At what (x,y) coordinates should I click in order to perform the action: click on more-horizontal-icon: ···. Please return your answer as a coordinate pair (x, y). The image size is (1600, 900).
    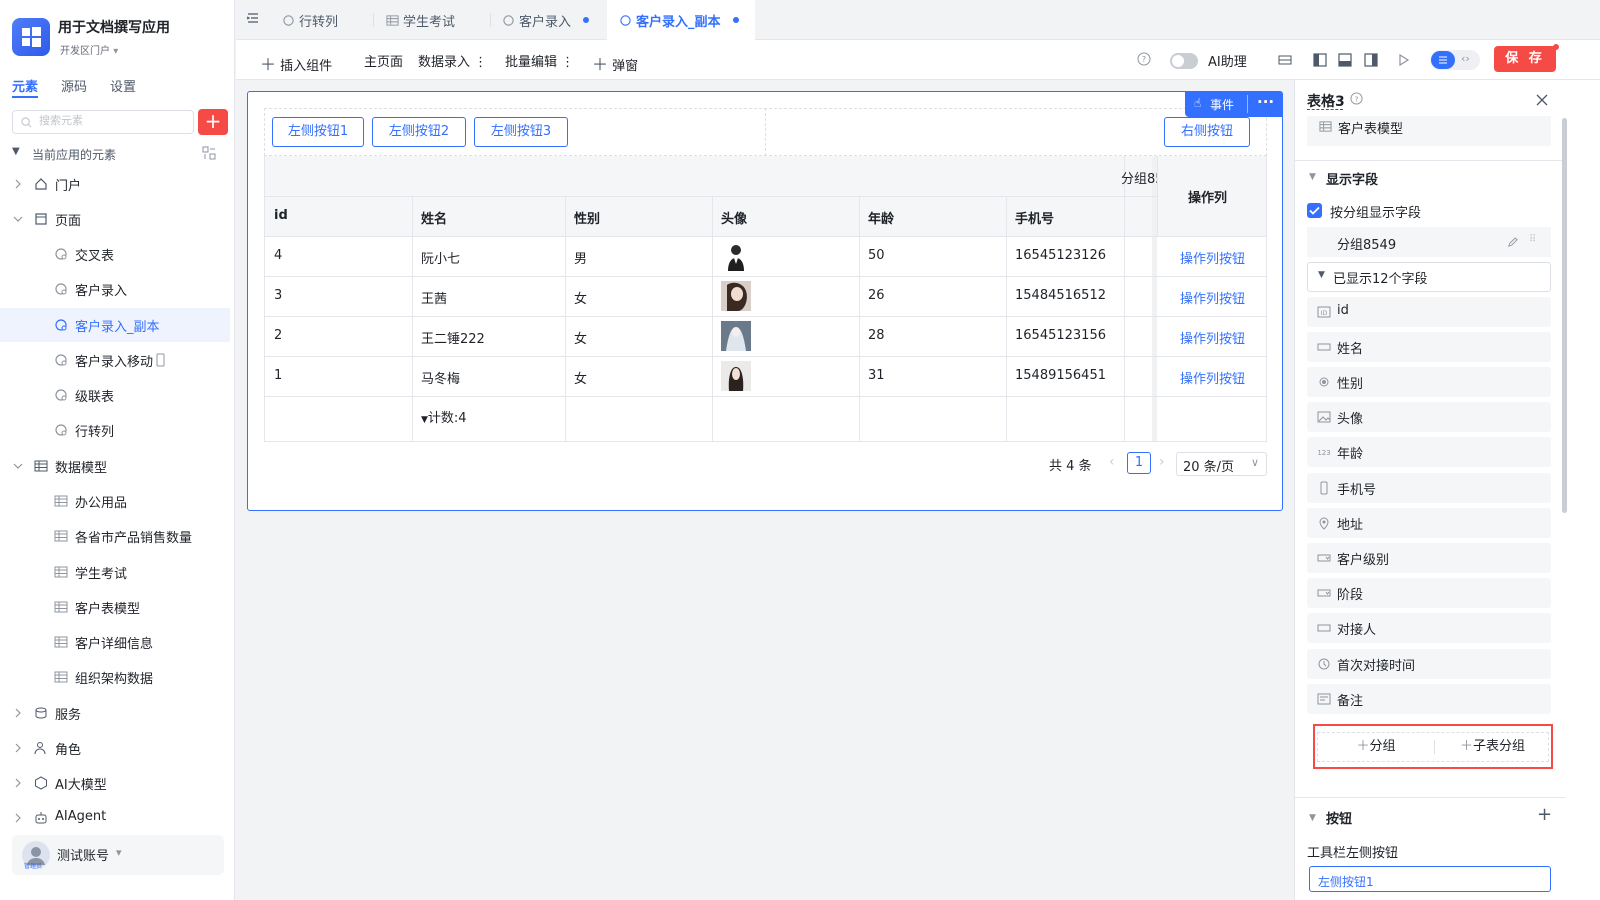
    Looking at the image, I should click on (1265, 102).